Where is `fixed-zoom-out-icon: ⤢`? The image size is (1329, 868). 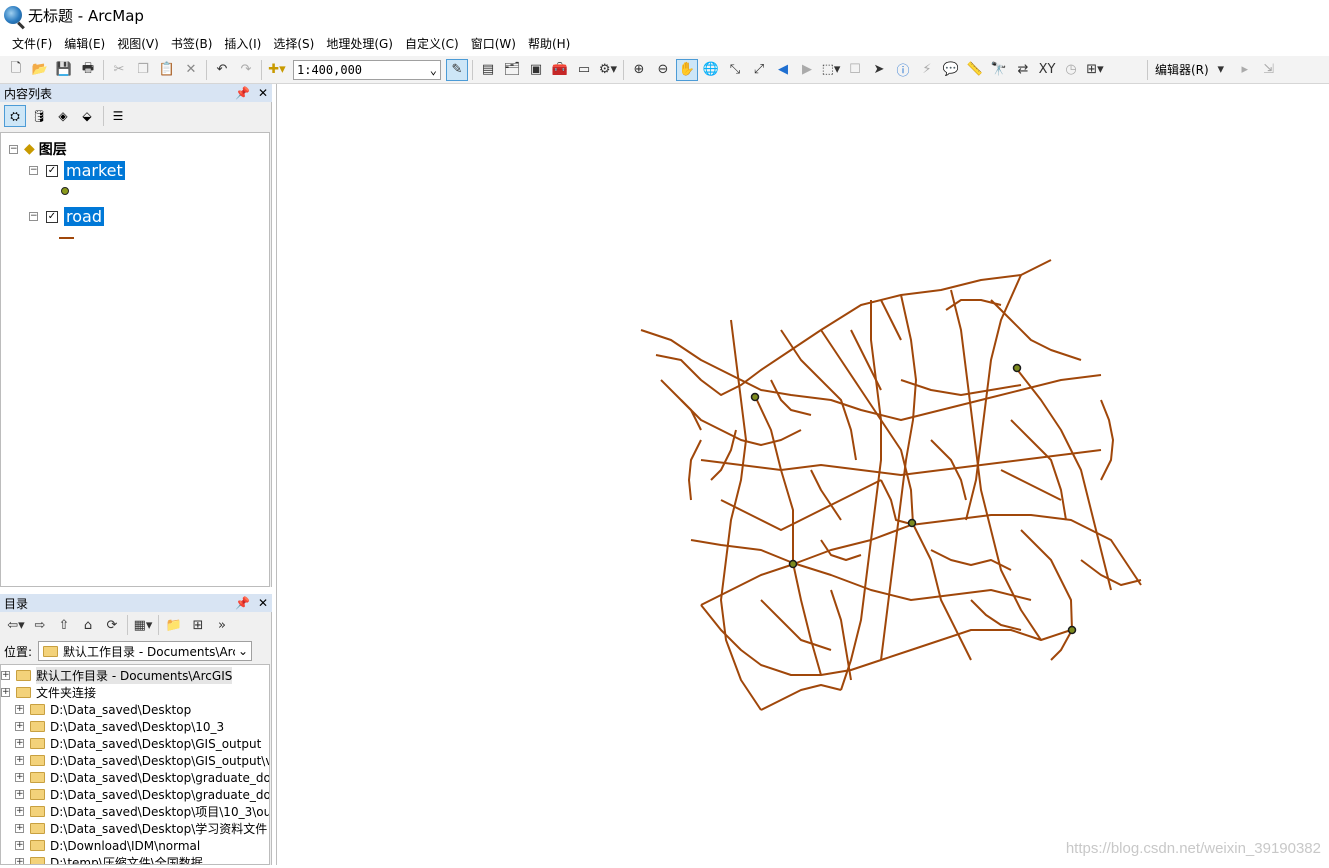 fixed-zoom-out-icon: ⤢ is located at coordinates (759, 70).